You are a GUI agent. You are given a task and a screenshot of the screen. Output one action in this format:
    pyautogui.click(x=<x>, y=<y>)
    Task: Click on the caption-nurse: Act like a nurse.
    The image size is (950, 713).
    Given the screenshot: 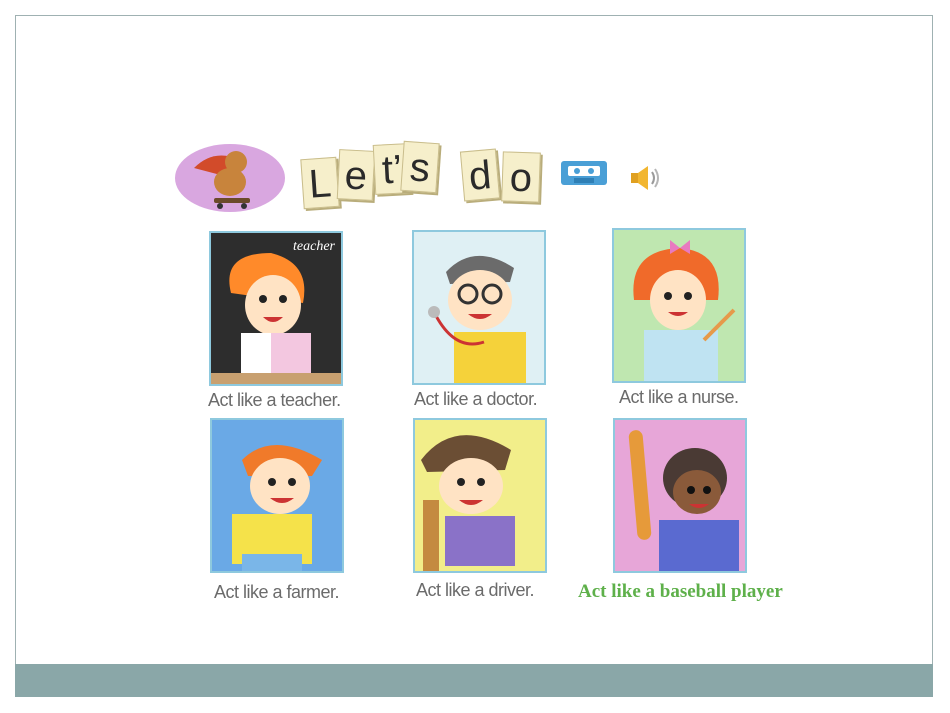 What is the action you would take?
    pyautogui.click(x=679, y=397)
    